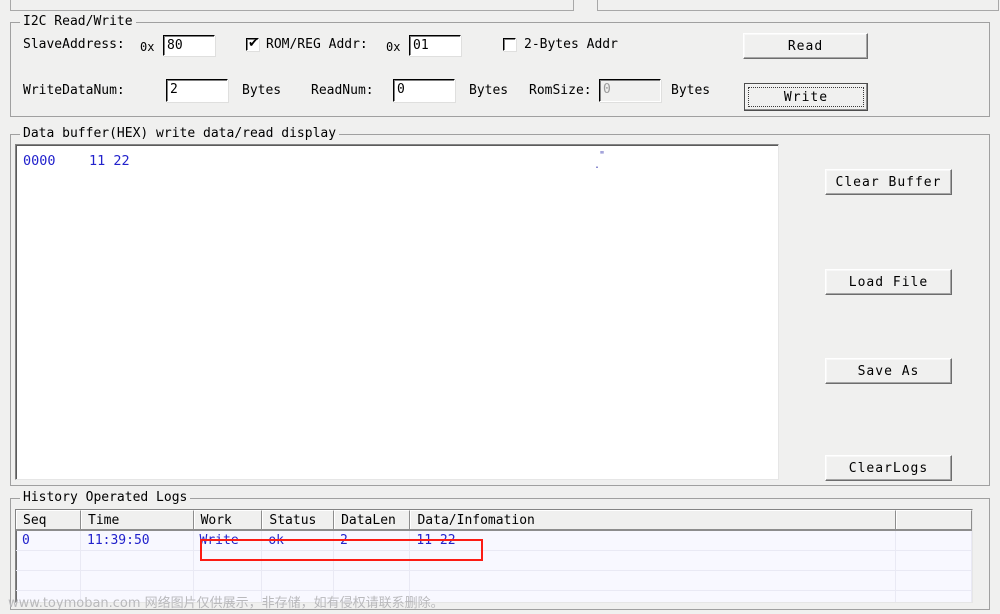 This screenshot has height=614, width=1000. I want to click on rom-size-units: Bytes, so click(691, 90).